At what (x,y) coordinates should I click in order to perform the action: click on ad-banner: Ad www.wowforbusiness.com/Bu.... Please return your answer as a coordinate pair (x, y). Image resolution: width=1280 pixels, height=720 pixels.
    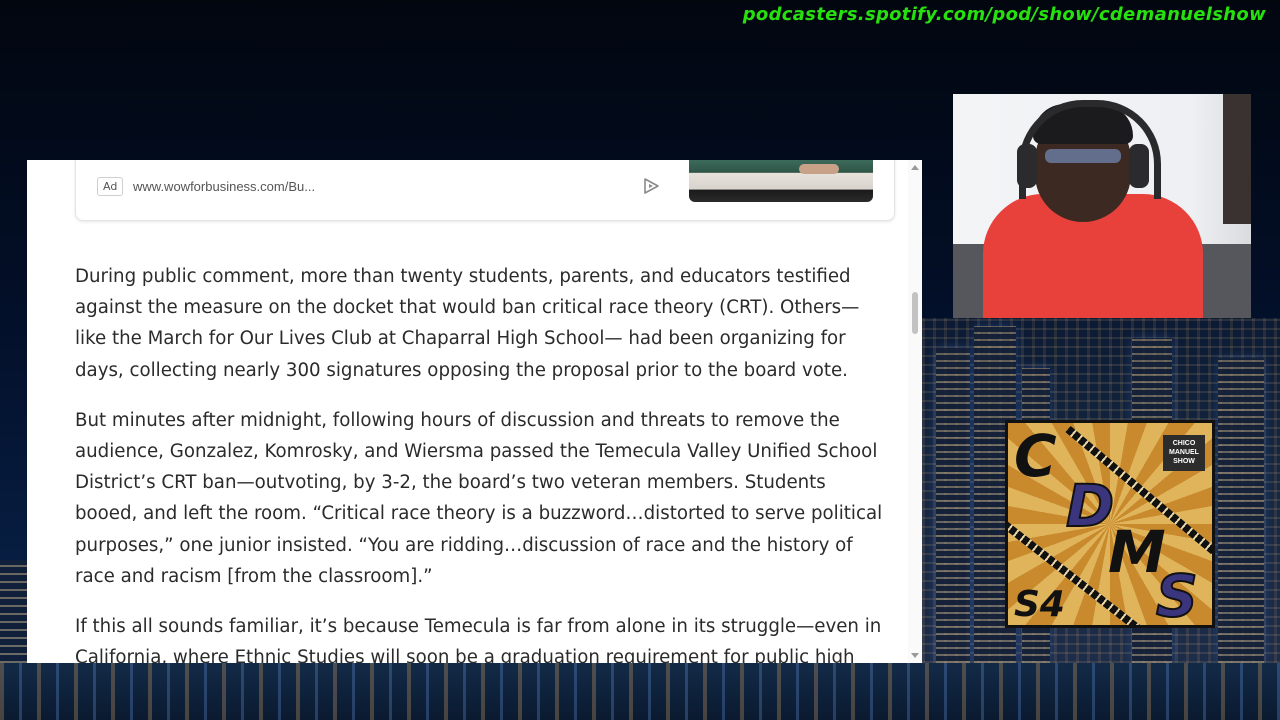
    Looking at the image, I should click on (485, 190).